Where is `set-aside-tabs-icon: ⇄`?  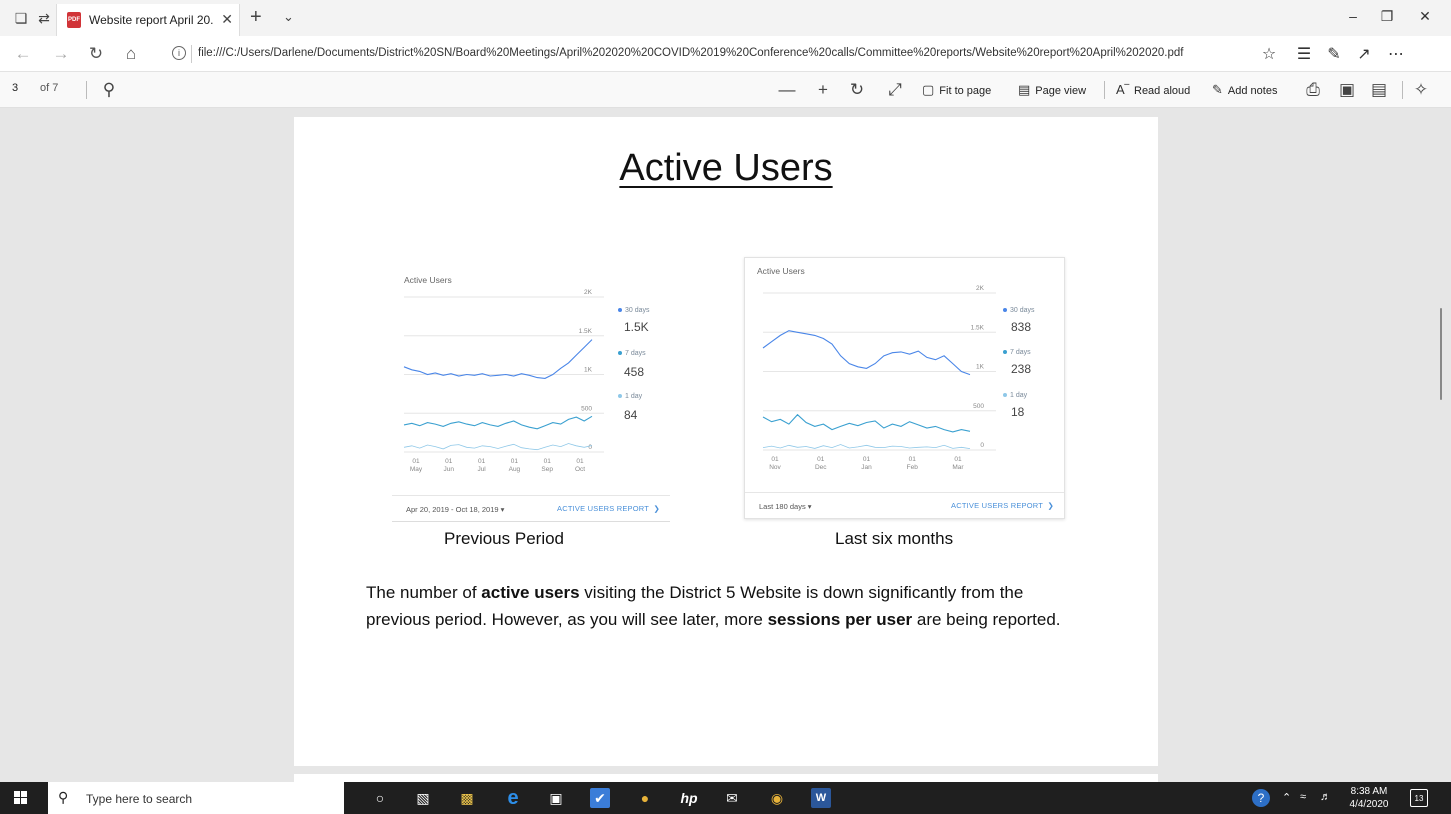 set-aside-tabs-icon: ⇄ is located at coordinates (44, 18).